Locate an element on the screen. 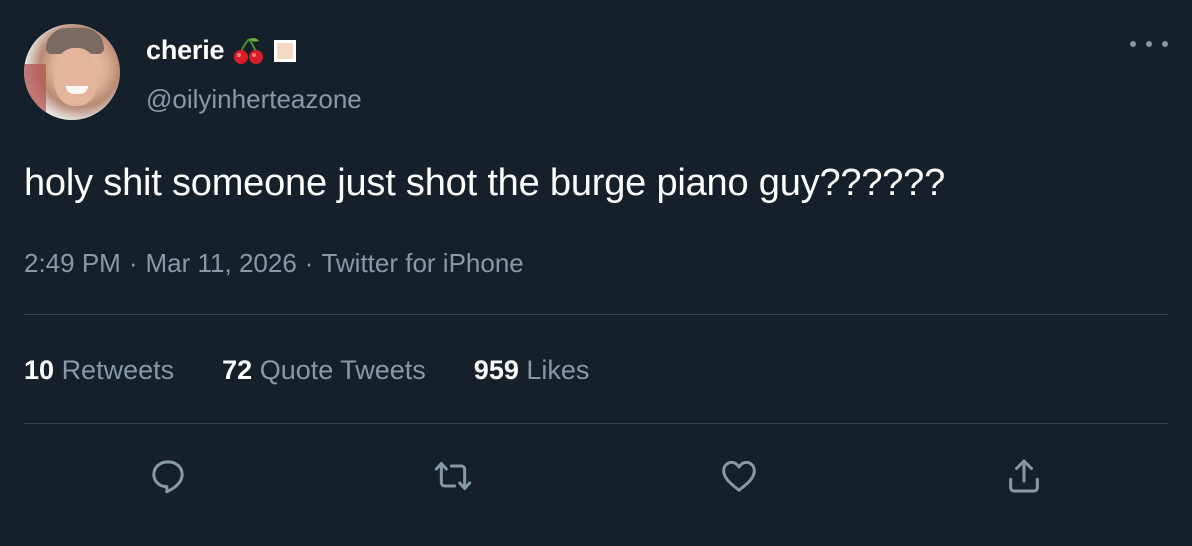 The image size is (1192, 546). cherries-emoji-icon is located at coordinates (249, 51).